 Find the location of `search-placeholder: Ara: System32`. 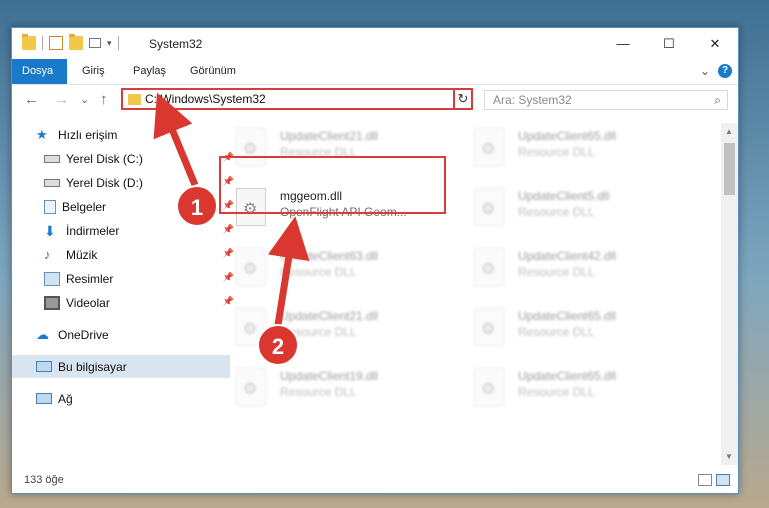

search-placeholder: Ara: System32 is located at coordinates (532, 100).